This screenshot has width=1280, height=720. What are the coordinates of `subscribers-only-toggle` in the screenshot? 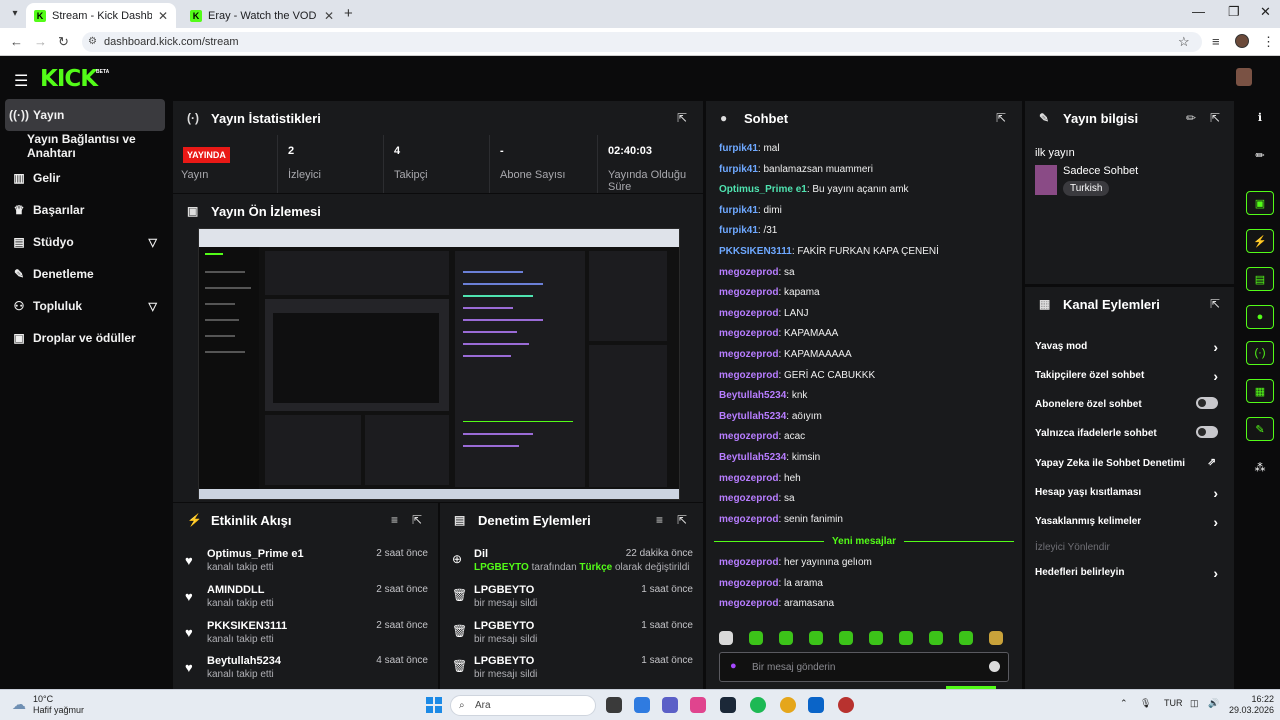 It's located at (1207, 403).